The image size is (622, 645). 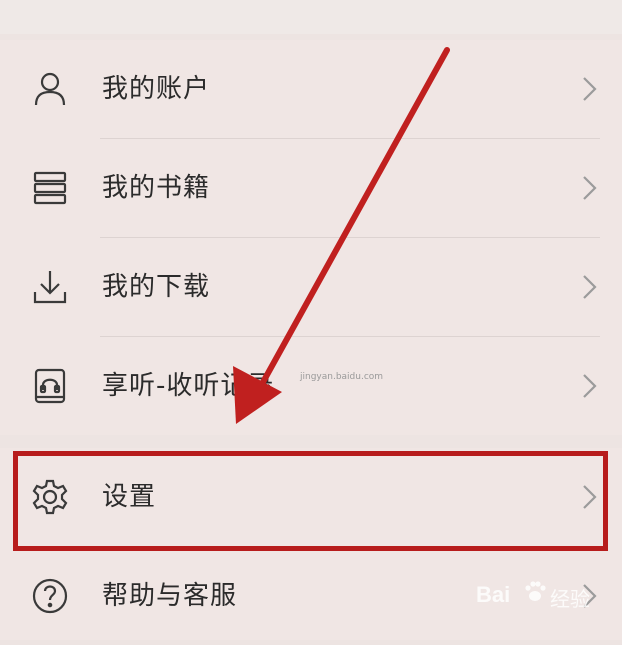 What do you see at coordinates (50, 386) in the screenshot?
I see `headphones-book-icon` at bounding box center [50, 386].